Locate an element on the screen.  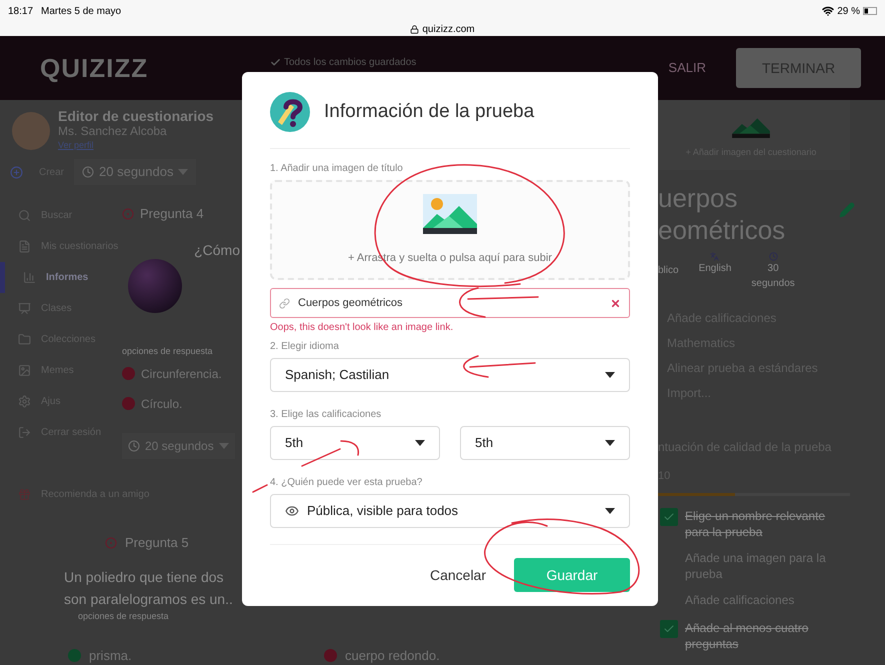
editor-title: Editor de cuestionarios is located at coordinates (136, 116).